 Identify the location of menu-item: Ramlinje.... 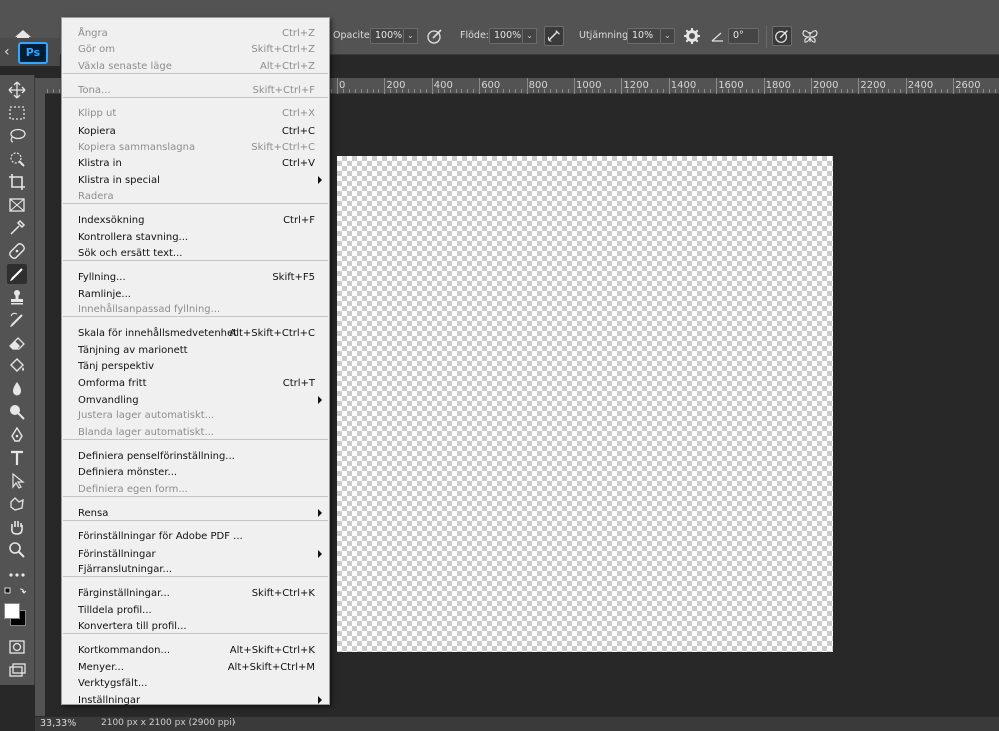
(195, 295).